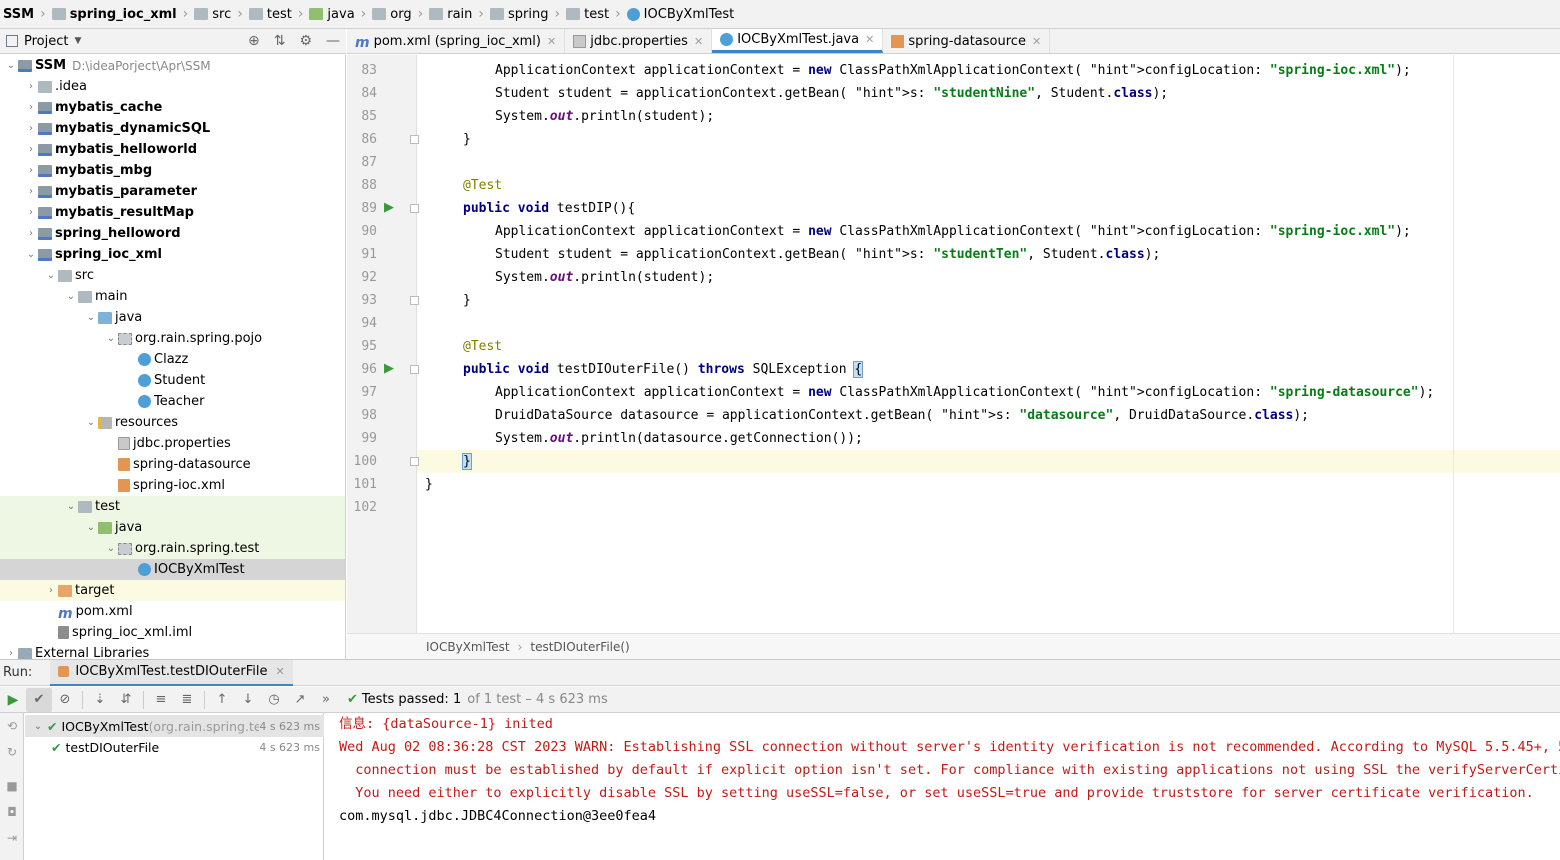 This screenshot has height=860, width=1560. Describe the element at coordinates (254, 41) in the screenshot. I see `locate-icon: ⊕` at that location.